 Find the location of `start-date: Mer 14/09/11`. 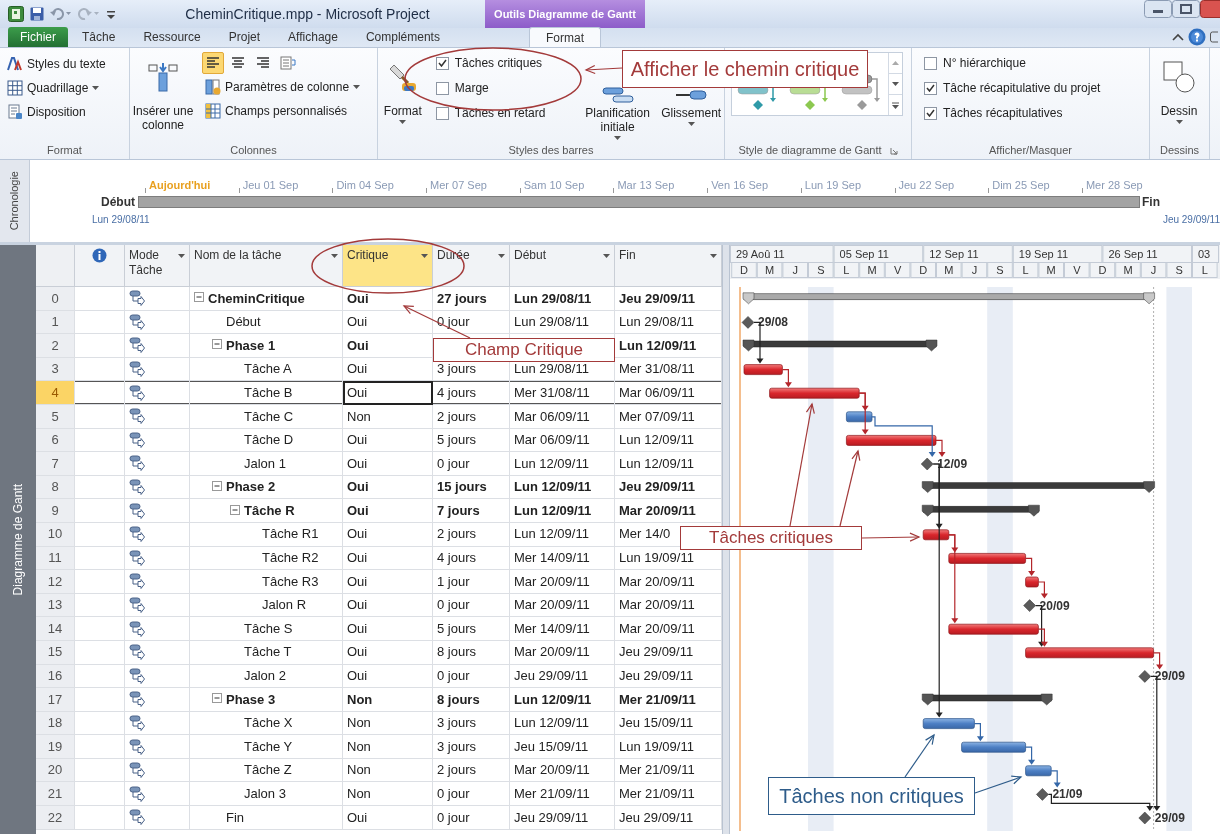

start-date: Mer 14/09/11 is located at coordinates (552, 628).